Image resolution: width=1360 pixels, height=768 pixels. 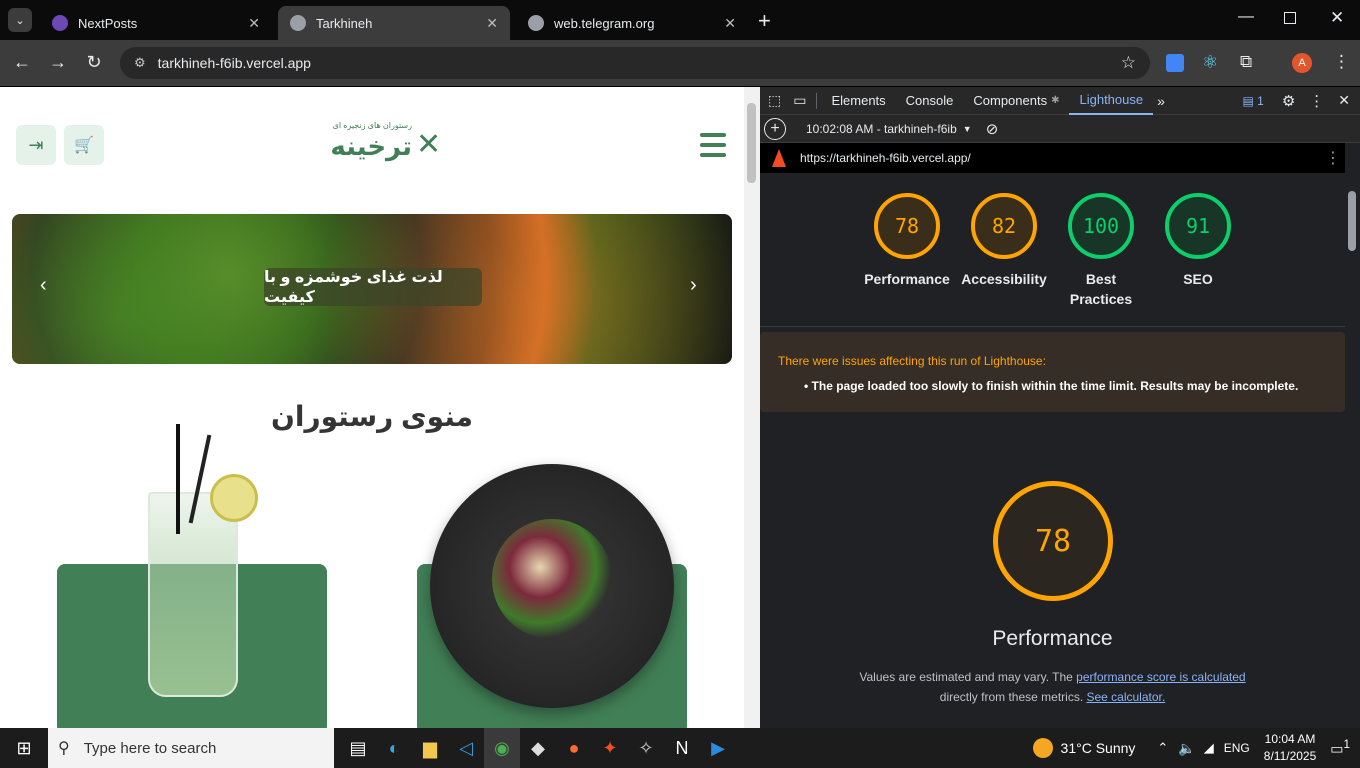 I want to click on best-practices-gauge: 100, so click(x=1101, y=226).